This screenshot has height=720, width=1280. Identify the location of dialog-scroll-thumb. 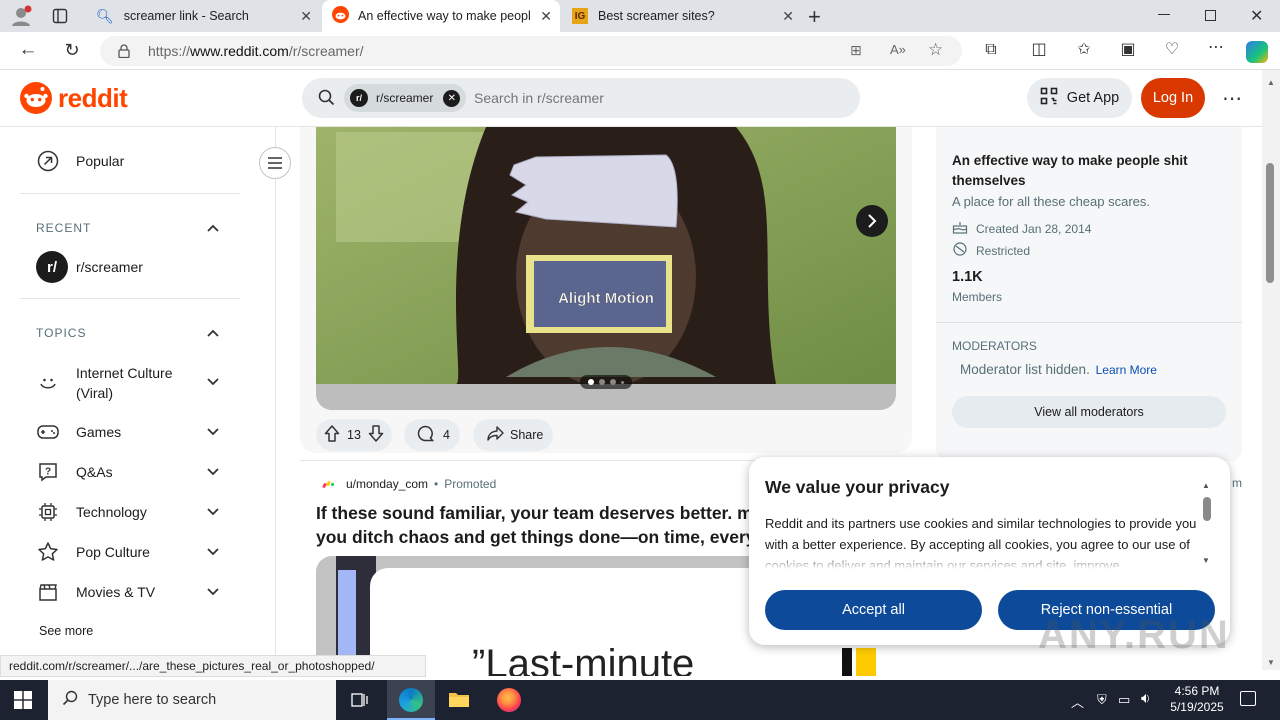
(1207, 509).